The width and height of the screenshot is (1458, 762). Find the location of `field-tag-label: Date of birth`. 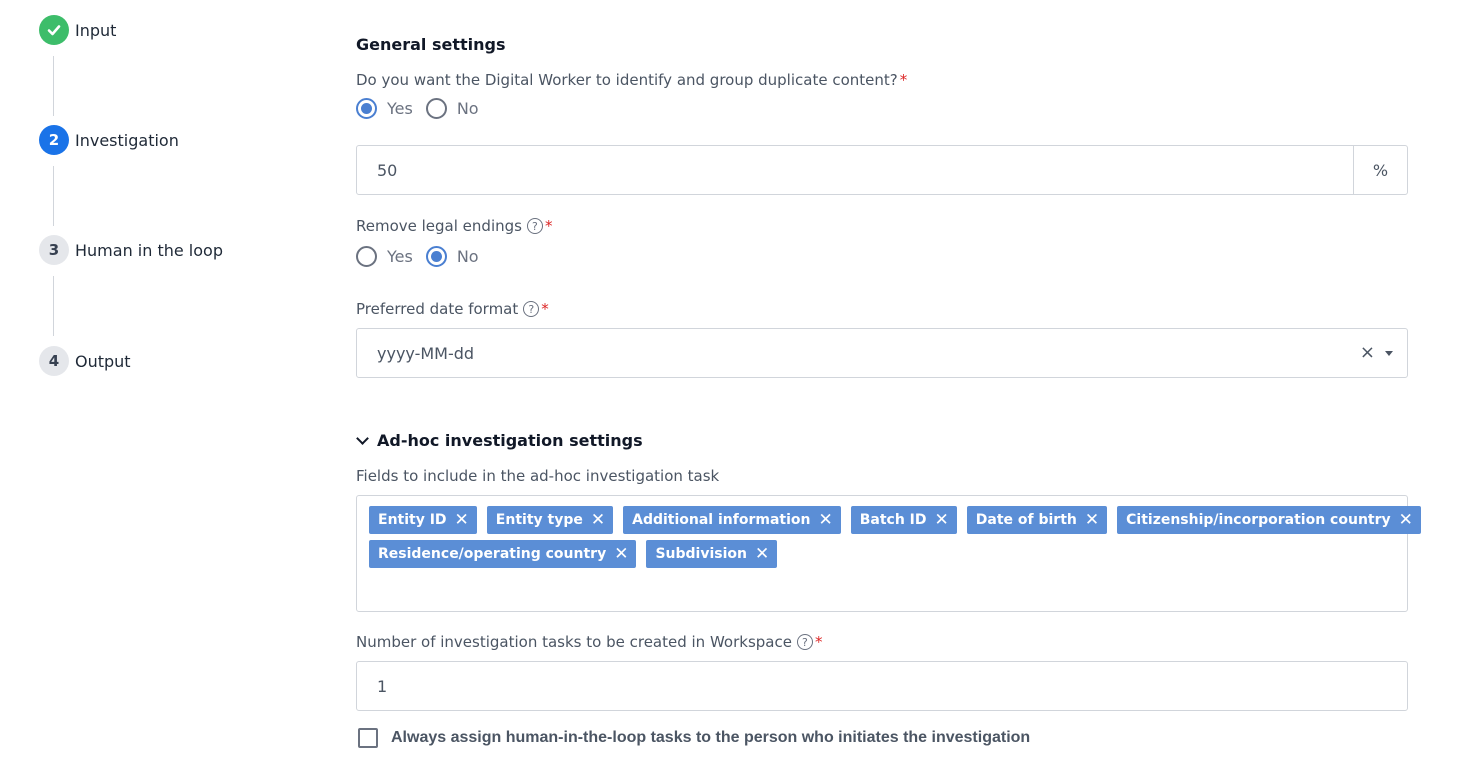

field-tag-label: Date of birth is located at coordinates (1026, 520).